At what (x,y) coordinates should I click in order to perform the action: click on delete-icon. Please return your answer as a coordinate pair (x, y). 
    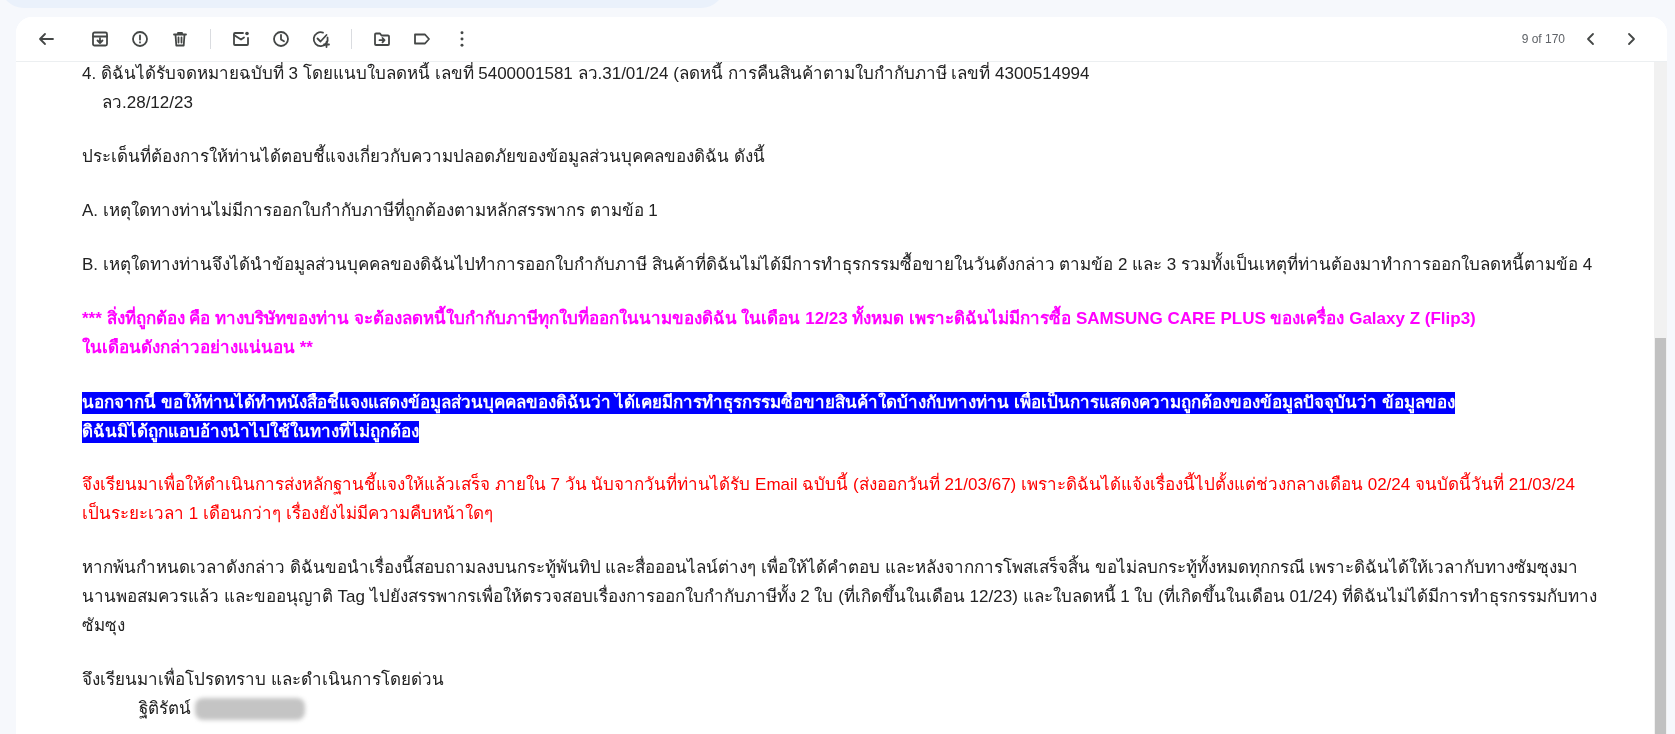
    Looking at the image, I should click on (180, 39).